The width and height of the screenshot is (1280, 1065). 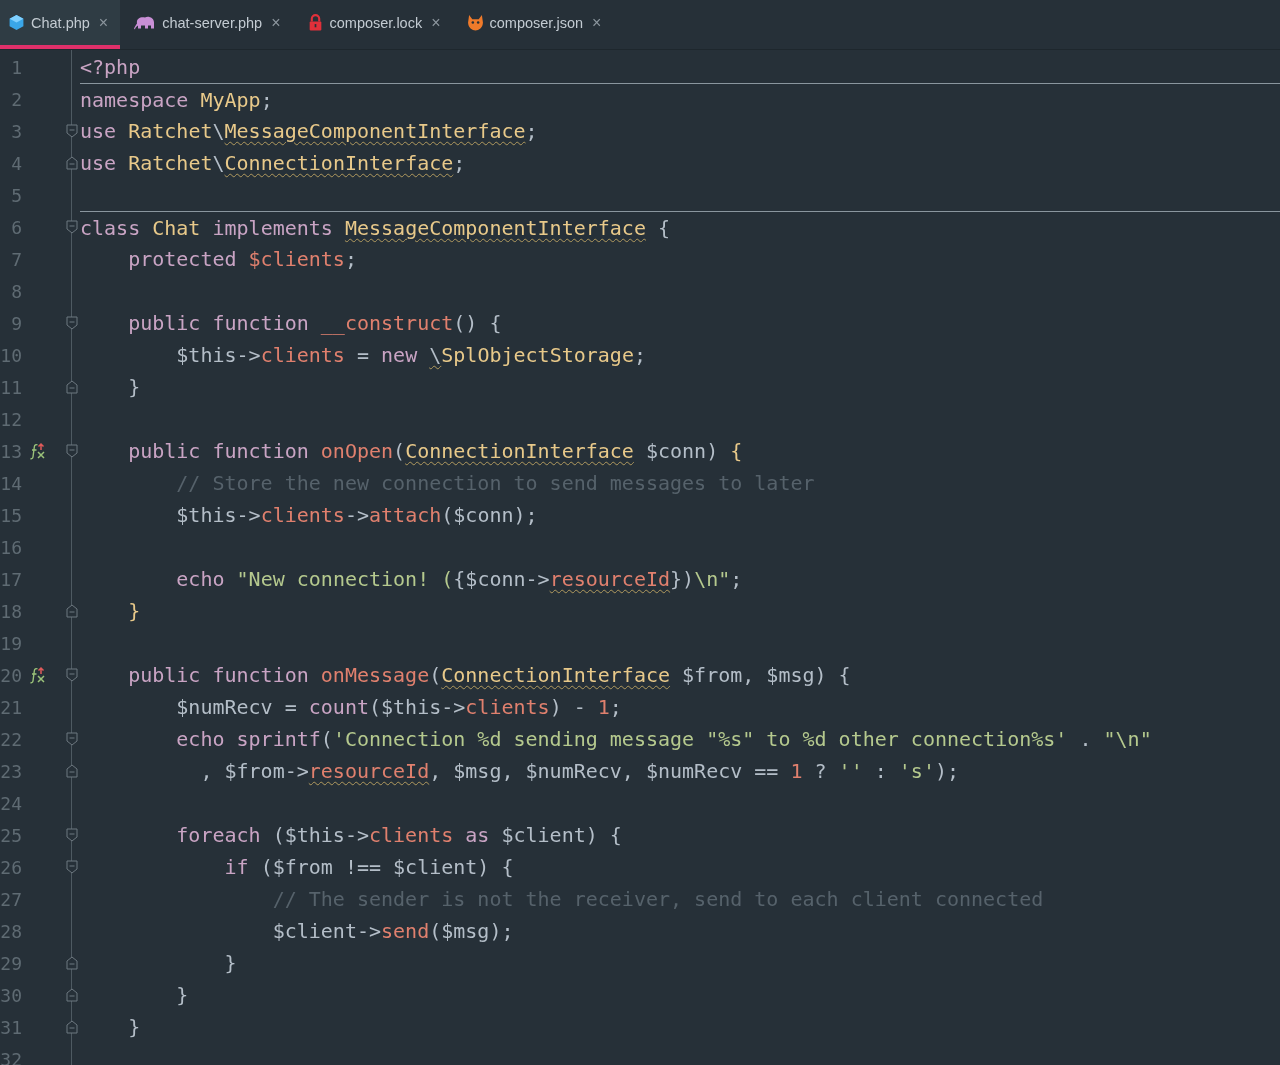 I want to click on code-line: if ($from !== $client) {, so click(x=368, y=867).